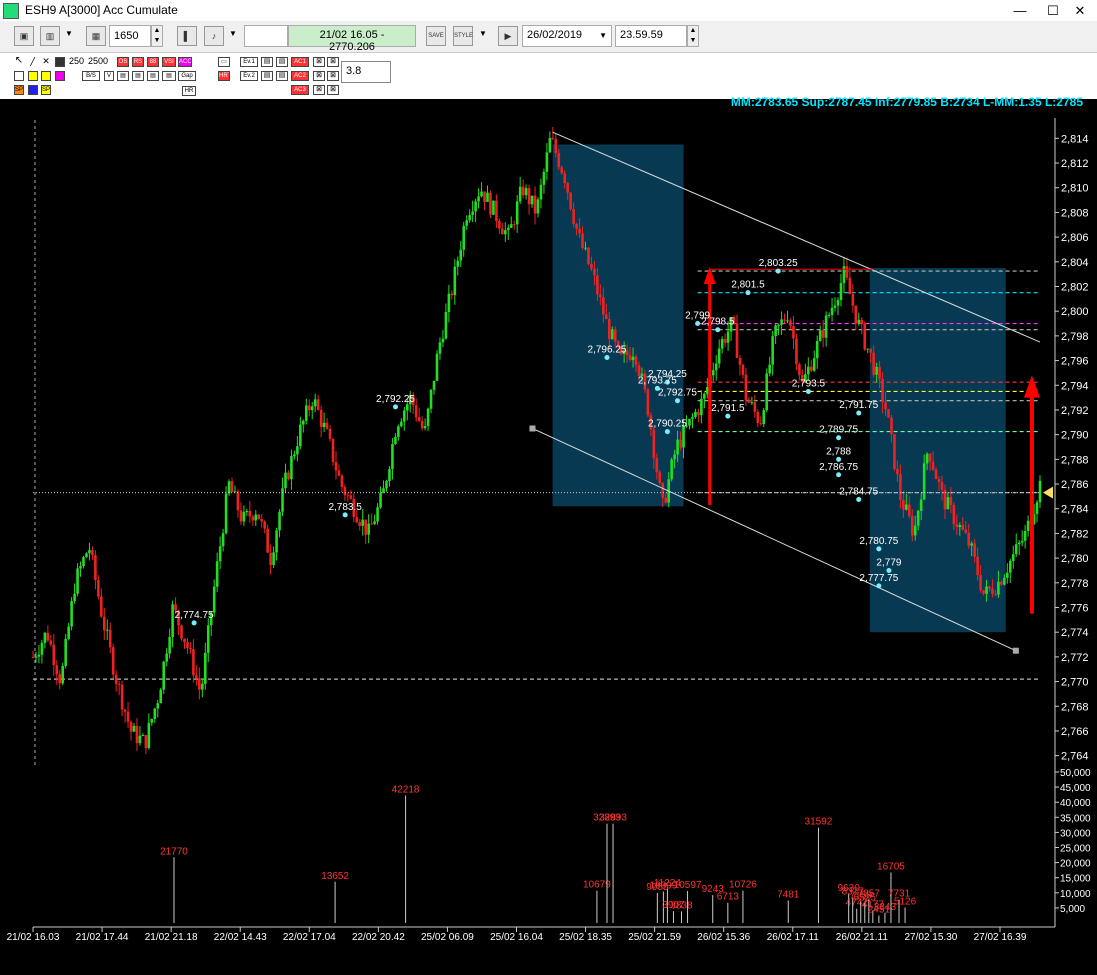 This screenshot has width=1097, height=975. What do you see at coordinates (60, 76) in the screenshot?
I see `magenta-swatch` at bounding box center [60, 76].